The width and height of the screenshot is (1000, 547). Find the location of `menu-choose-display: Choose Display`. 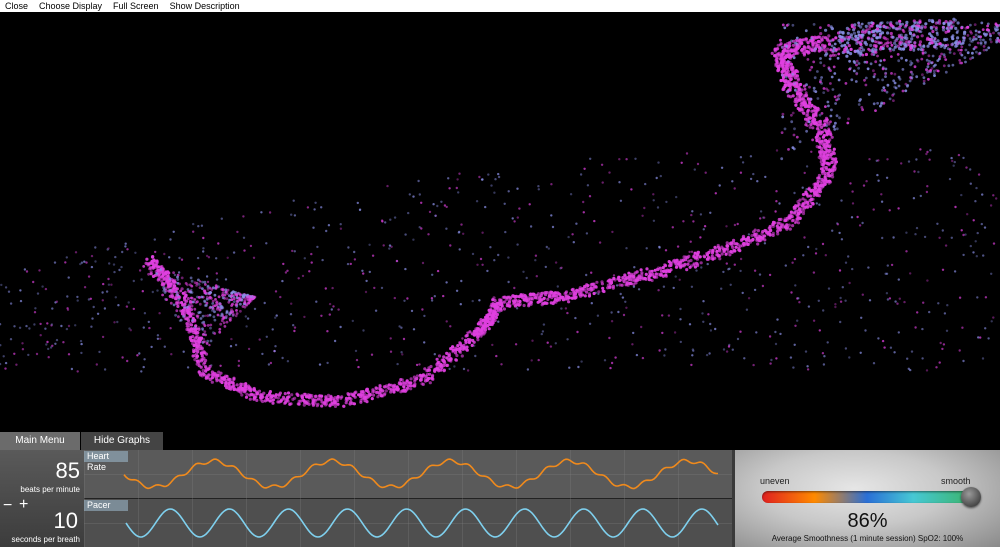

menu-choose-display: Choose Display is located at coordinates (71, 6).